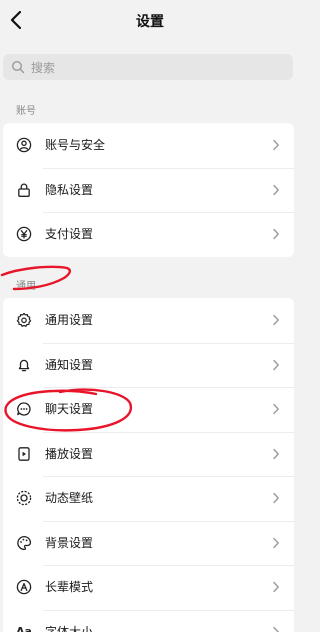 The height and width of the screenshot is (632, 320). Describe the element at coordinates (148, 365) in the screenshot. I see `settings-item-notifications: 通知设置` at that location.